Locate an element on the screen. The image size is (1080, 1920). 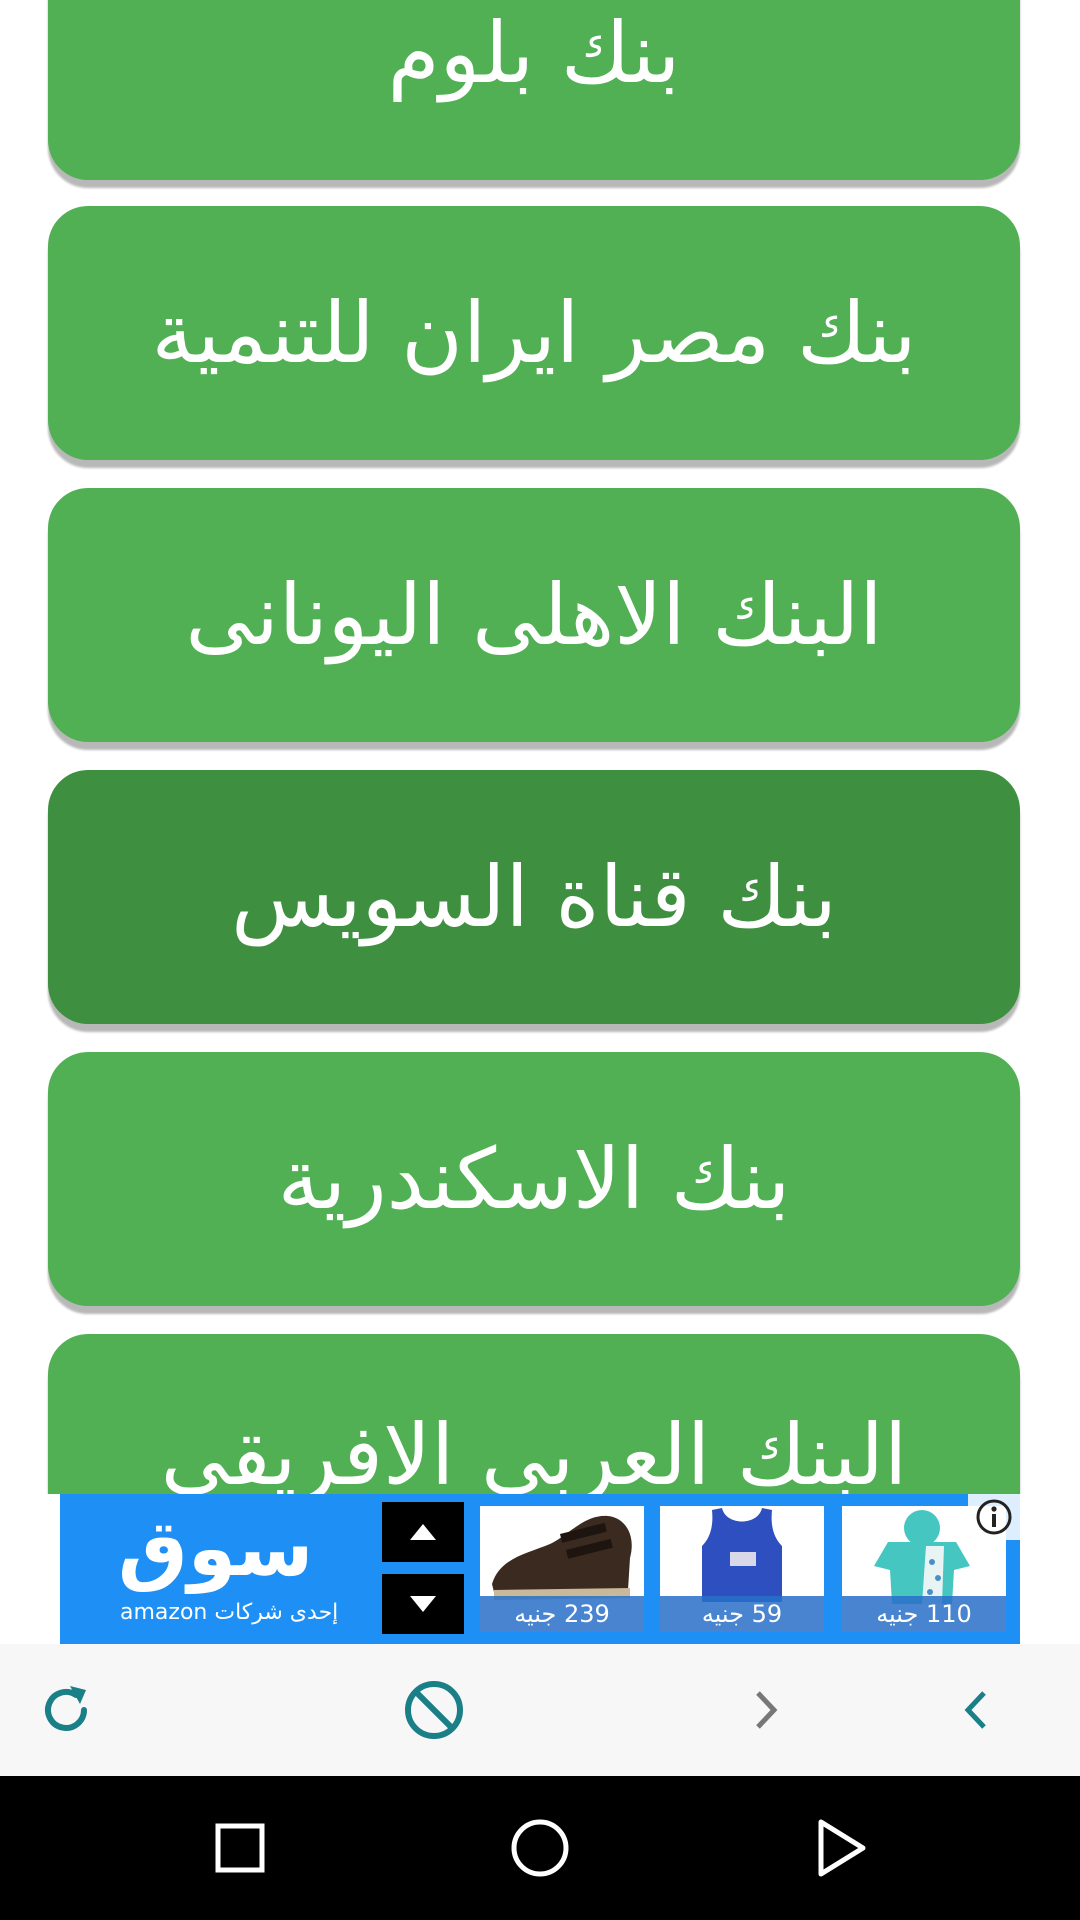
bank-button-suez-canal: بنك قناة السويس is located at coordinates (534, 897).